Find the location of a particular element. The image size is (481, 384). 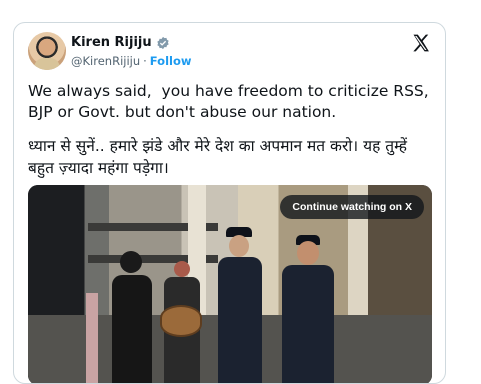

avatar-shirt is located at coordinates (47, 64).